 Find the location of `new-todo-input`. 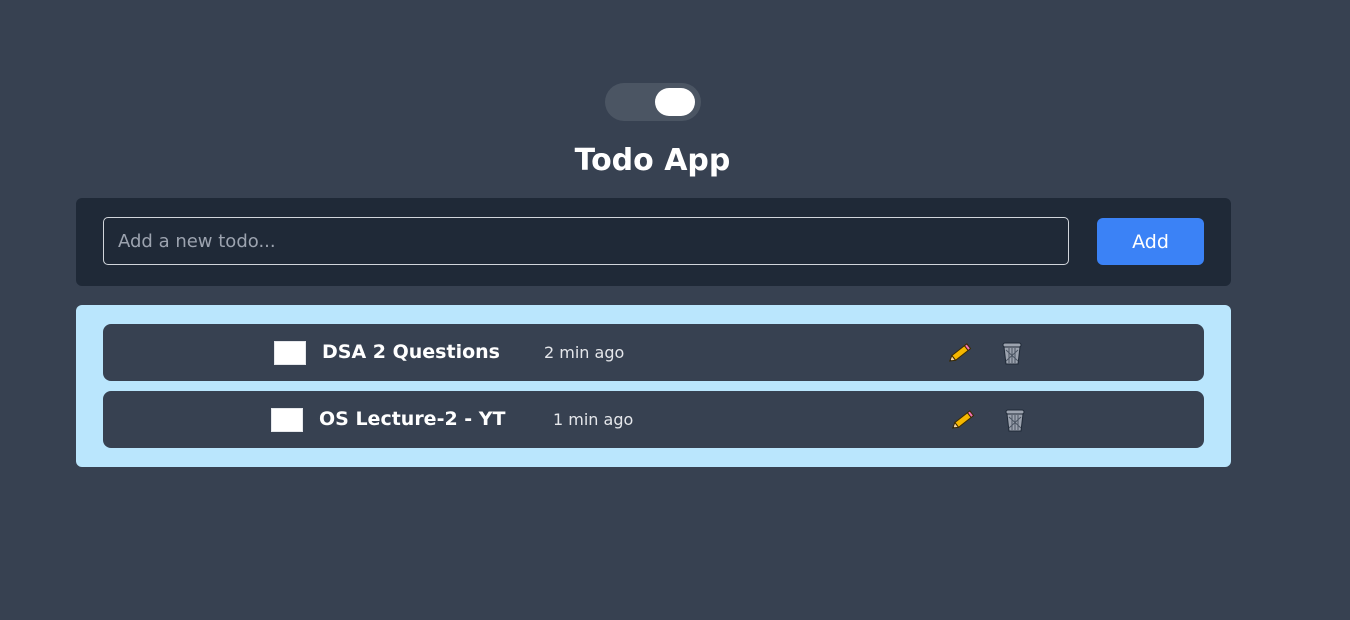

new-todo-input is located at coordinates (586, 241).